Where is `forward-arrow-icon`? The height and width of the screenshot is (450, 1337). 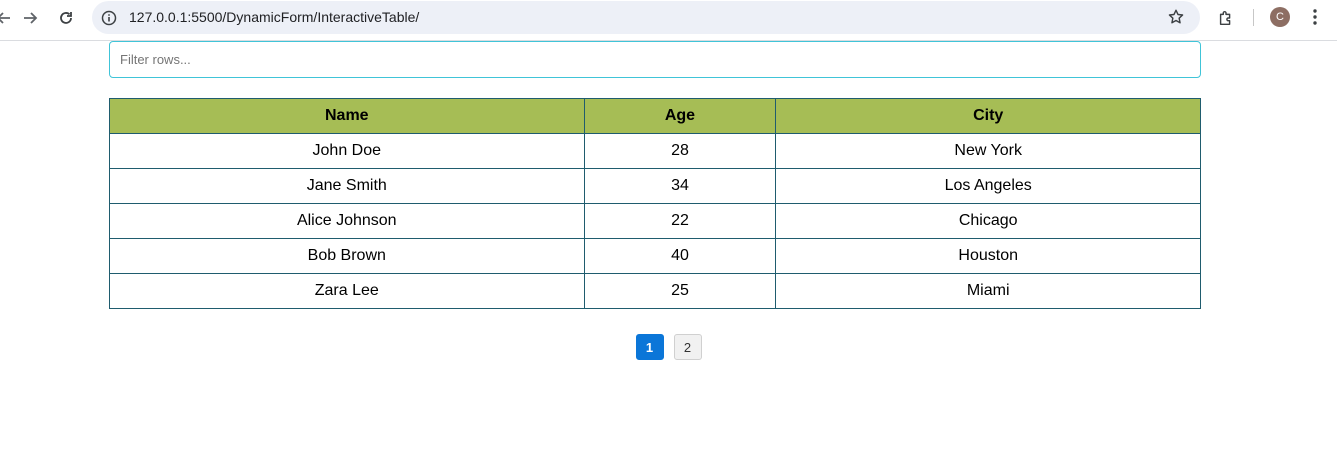 forward-arrow-icon is located at coordinates (30, 18).